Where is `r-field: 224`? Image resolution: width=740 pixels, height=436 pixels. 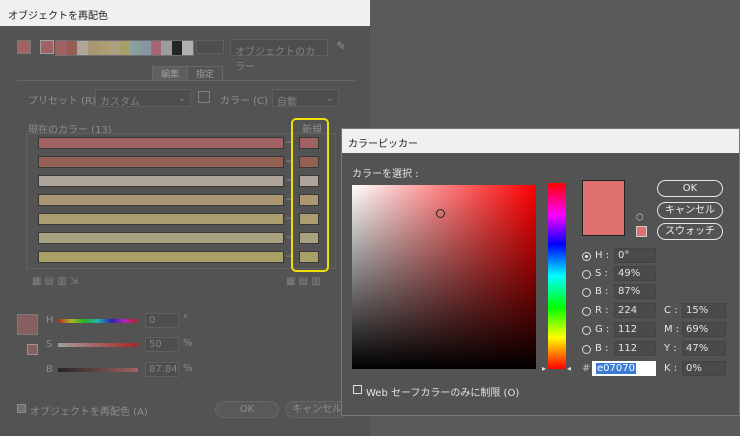 r-field: 224 is located at coordinates (635, 310).